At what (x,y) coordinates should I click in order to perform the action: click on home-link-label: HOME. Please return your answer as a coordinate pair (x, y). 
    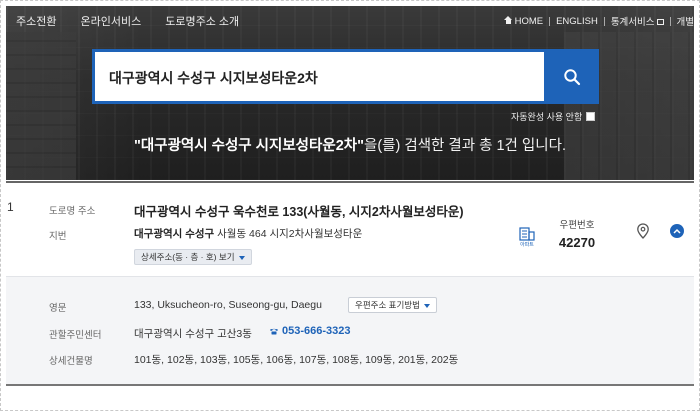
    Looking at the image, I should click on (529, 21).